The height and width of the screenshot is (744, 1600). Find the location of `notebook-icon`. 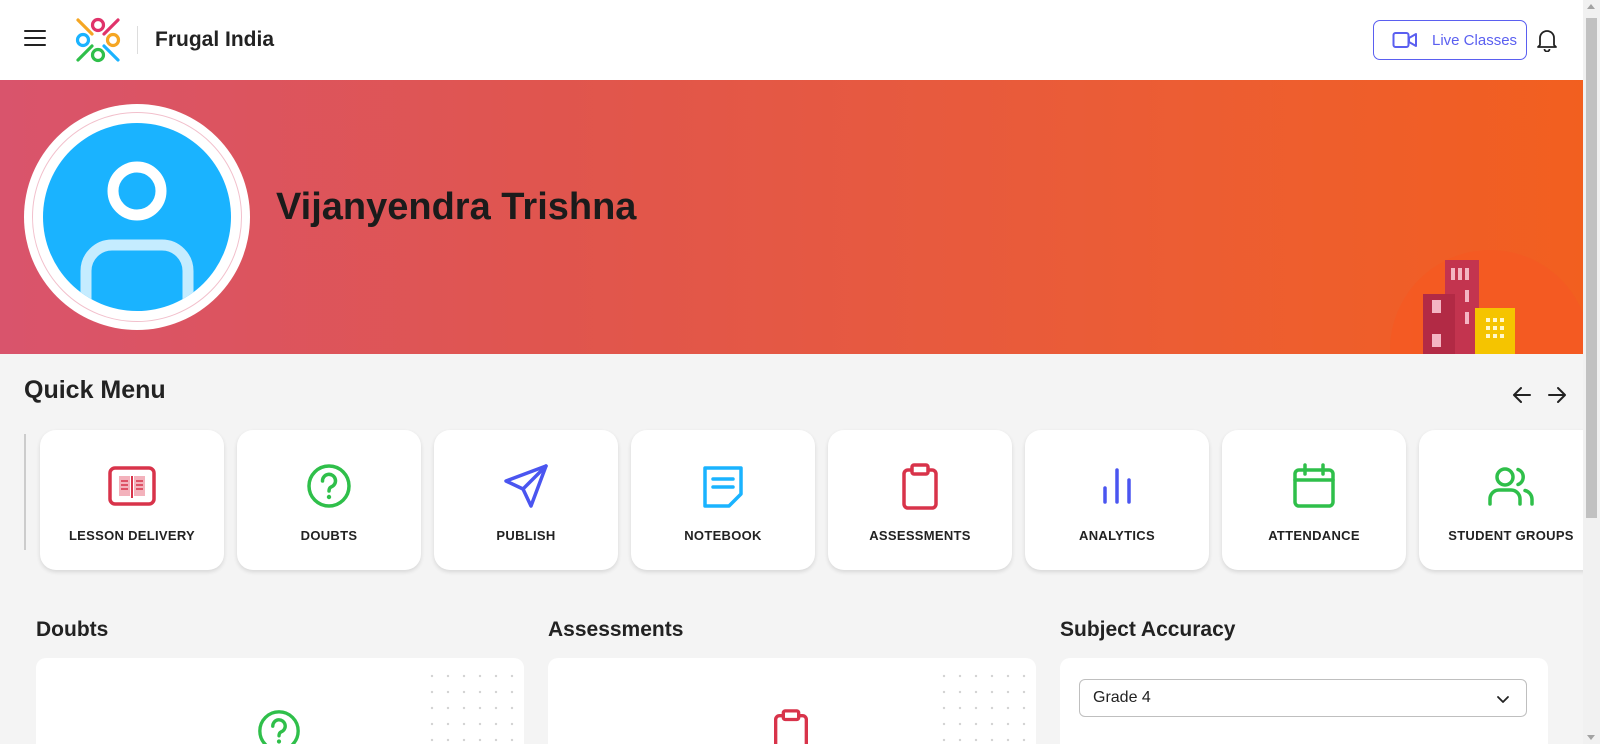

notebook-icon is located at coordinates (723, 487).